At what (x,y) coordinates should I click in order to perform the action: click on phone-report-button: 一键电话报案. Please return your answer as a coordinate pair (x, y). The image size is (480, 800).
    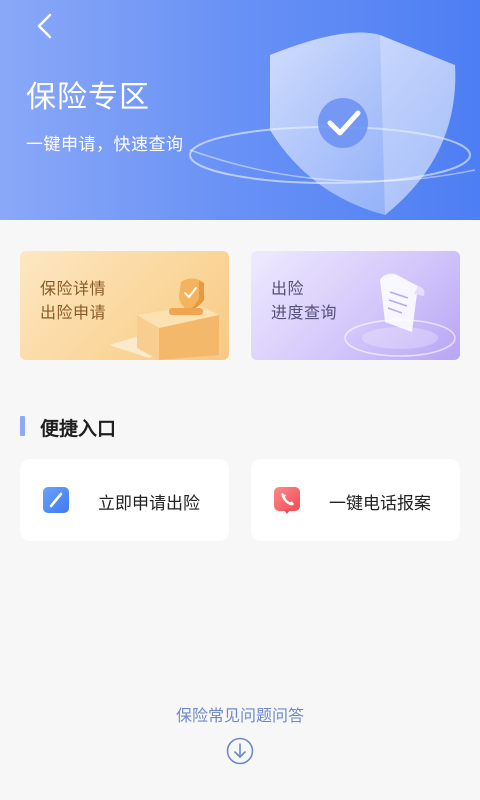
    Looking at the image, I should click on (355, 500).